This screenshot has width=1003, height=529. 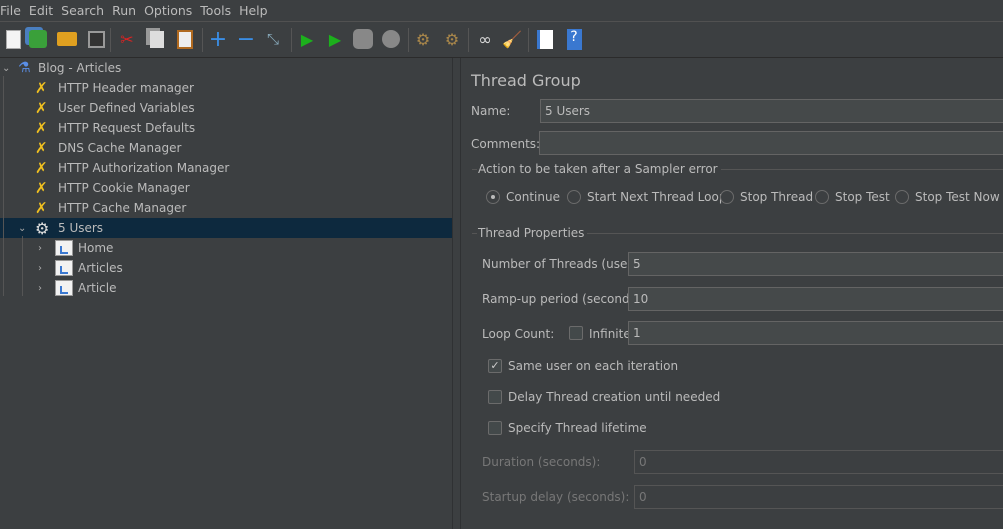 What do you see at coordinates (565, 264) in the screenshot?
I see `threads-label: Number of Threads (users):` at bounding box center [565, 264].